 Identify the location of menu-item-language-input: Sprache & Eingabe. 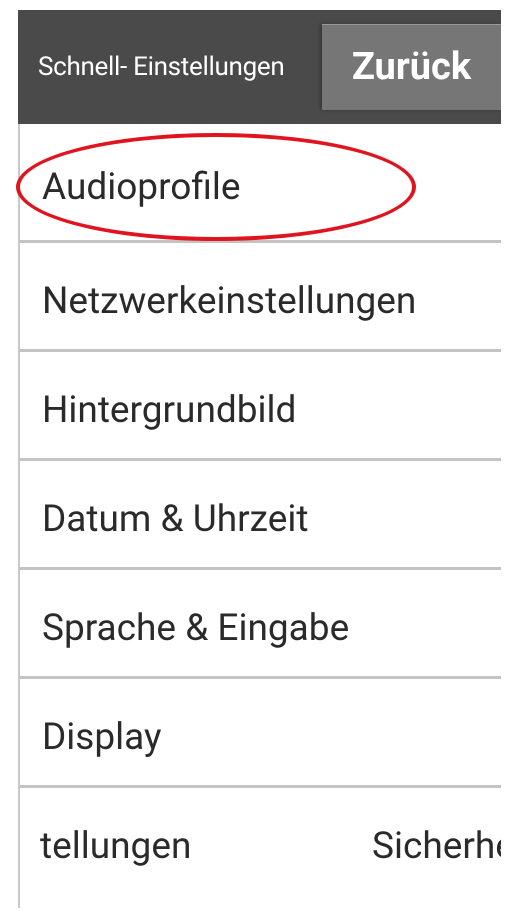
(259, 624).